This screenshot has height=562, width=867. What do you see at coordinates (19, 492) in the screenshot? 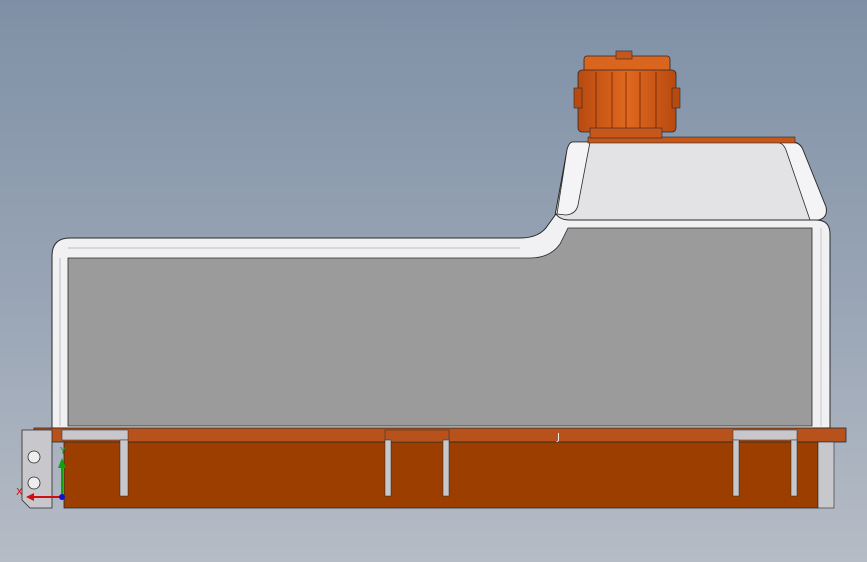
I see `triad-x-label: X` at bounding box center [19, 492].